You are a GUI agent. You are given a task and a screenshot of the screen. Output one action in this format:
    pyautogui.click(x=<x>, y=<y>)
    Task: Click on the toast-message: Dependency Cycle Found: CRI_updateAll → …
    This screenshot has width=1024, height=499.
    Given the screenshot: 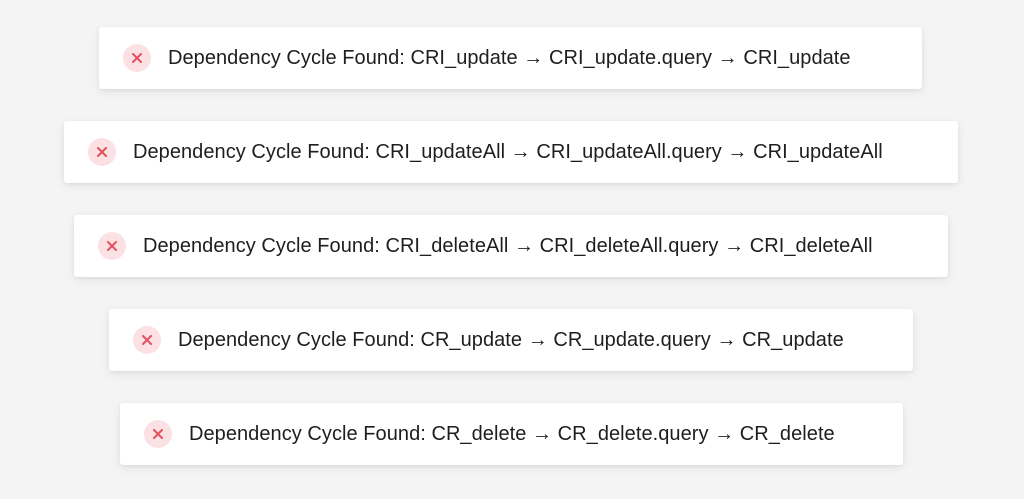 What is the action you would take?
    pyautogui.click(x=508, y=151)
    